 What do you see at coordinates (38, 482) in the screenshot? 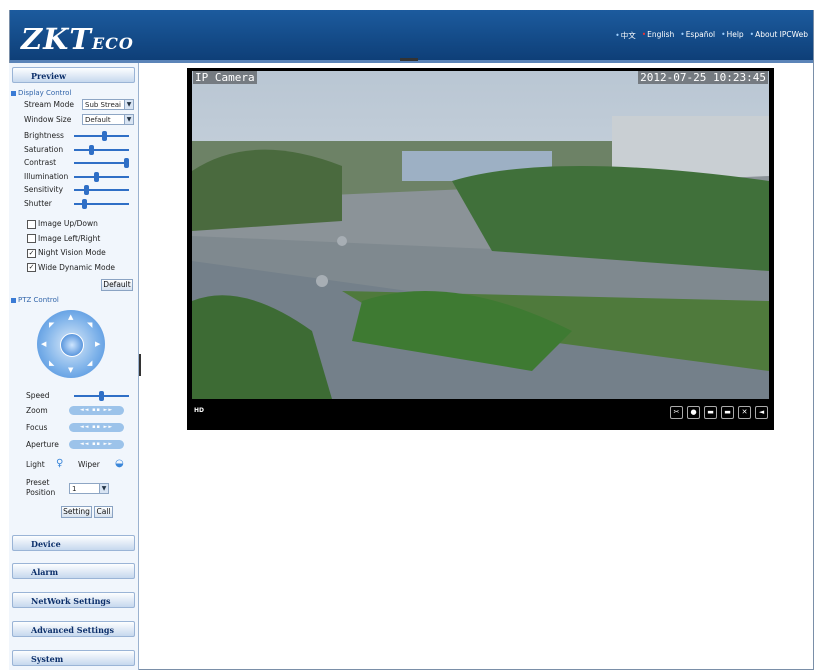
I see `preset-label: Preset` at bounding box center [38, 482].